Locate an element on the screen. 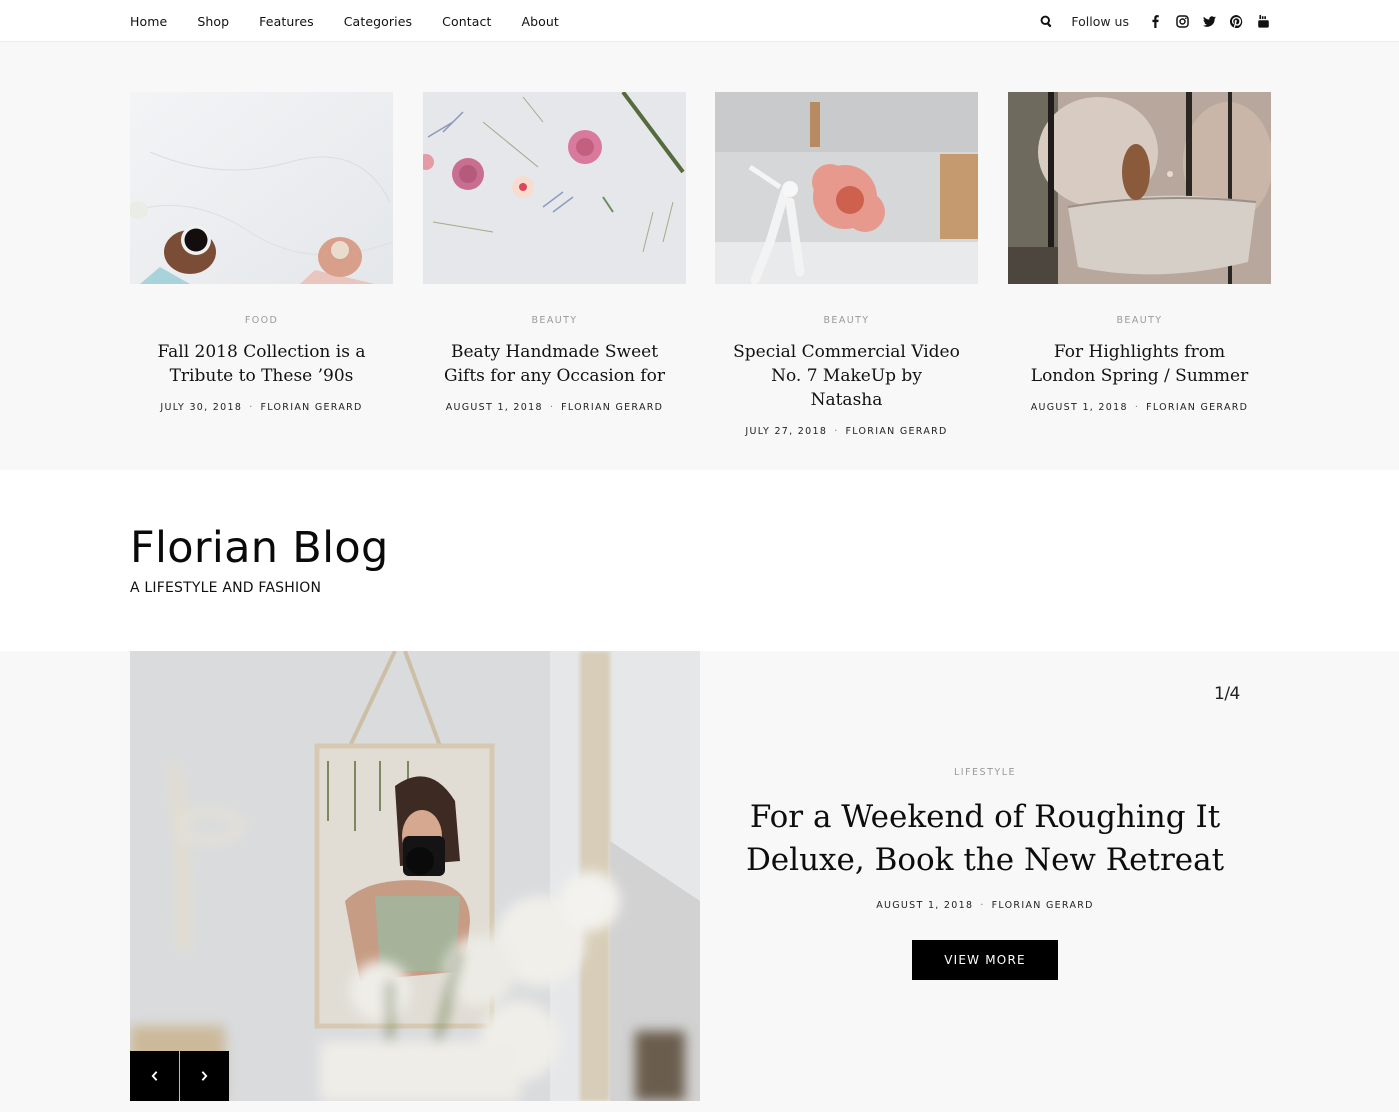  post-meta: JULY 30, 2018 · FLORIAN GERARD is located at coordinates (261, 407).